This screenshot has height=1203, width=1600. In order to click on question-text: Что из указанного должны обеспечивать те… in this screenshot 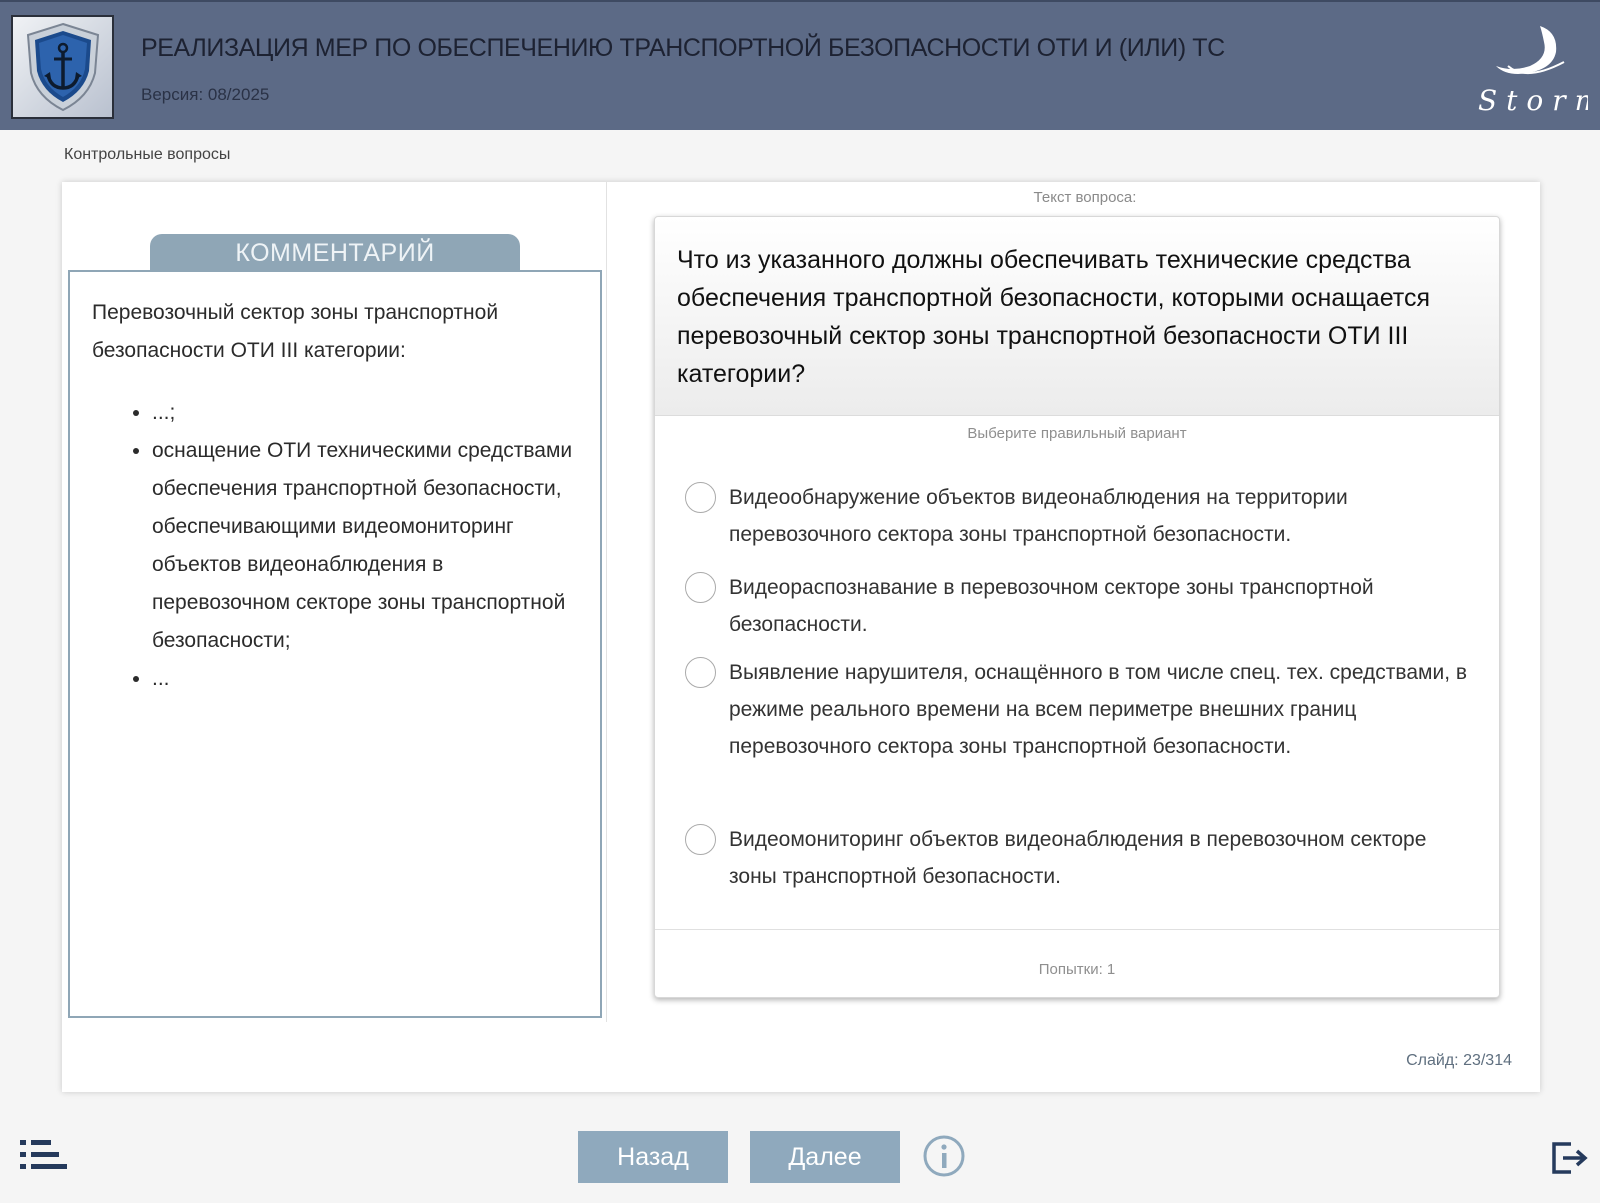, I will do `click(1077, 316)`.